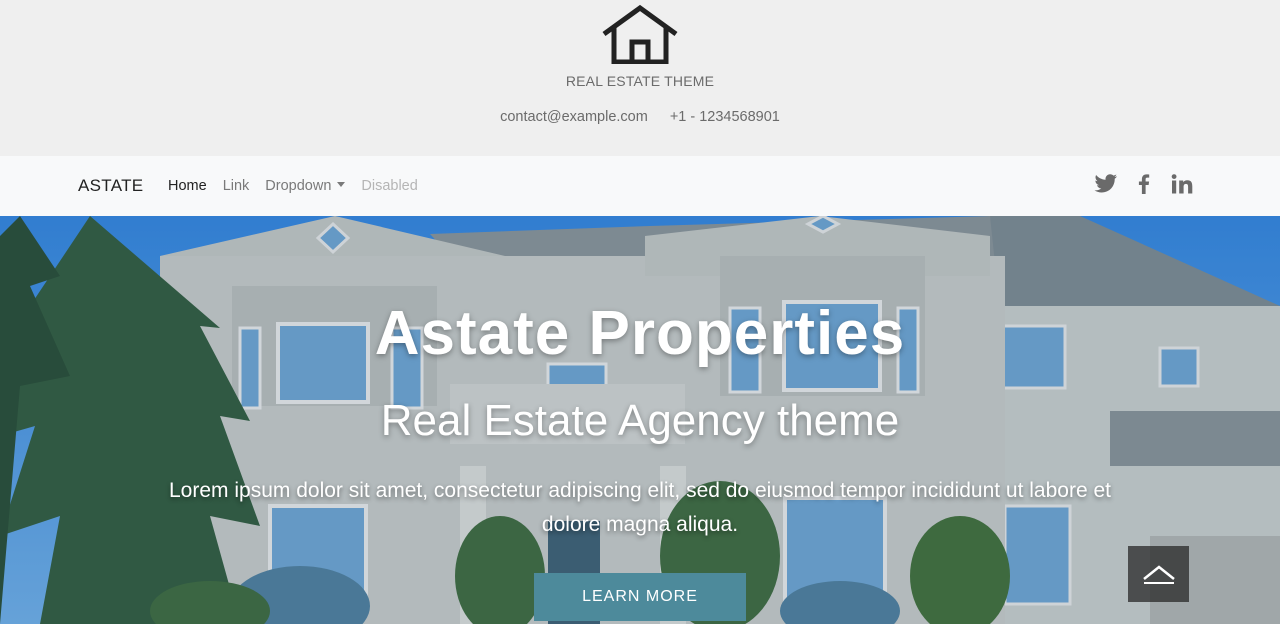 This screenshot has height=624, width=1280. I want to click on facebook-icon, so click(1144, 184).